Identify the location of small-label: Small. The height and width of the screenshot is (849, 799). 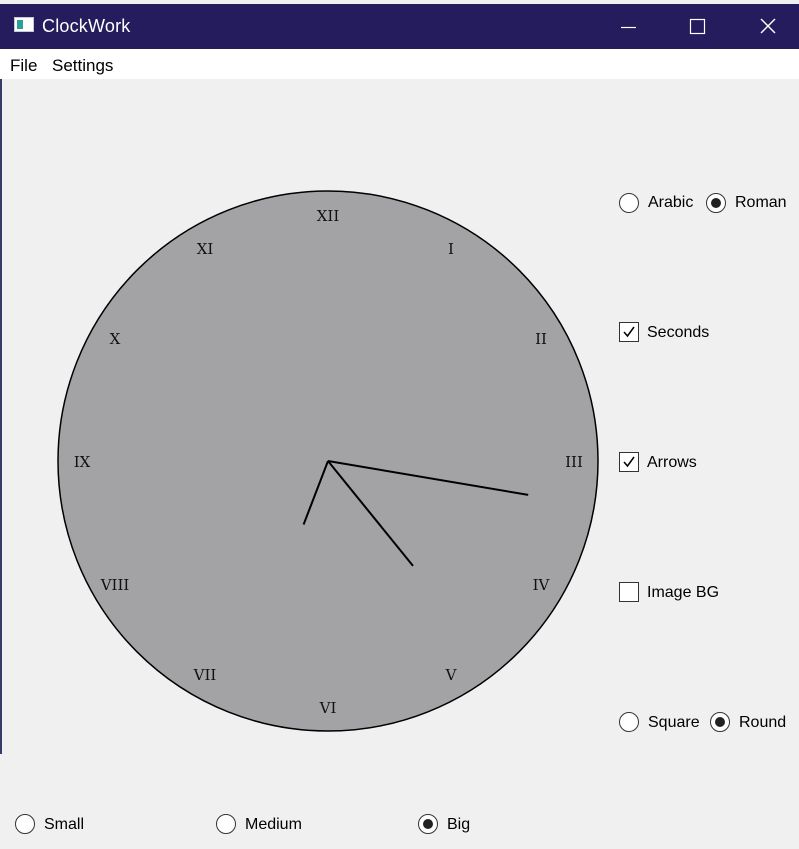
(64, 824).